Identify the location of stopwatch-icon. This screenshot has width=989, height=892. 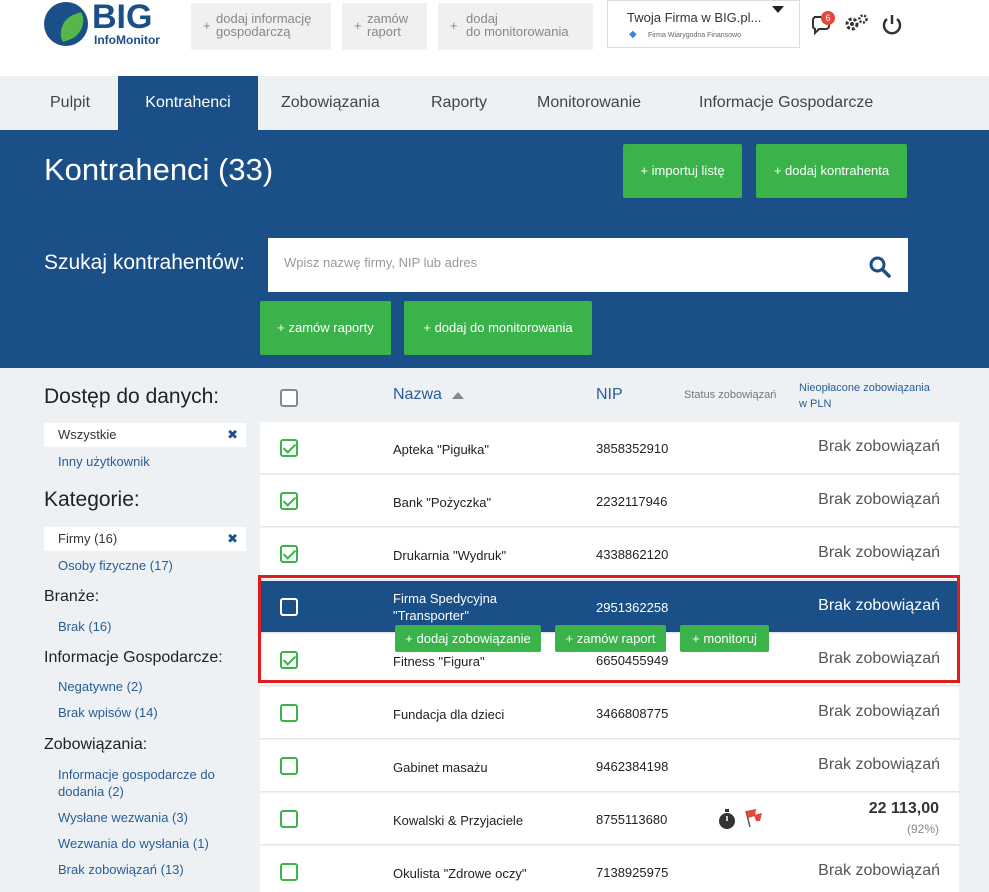
(727, 819).